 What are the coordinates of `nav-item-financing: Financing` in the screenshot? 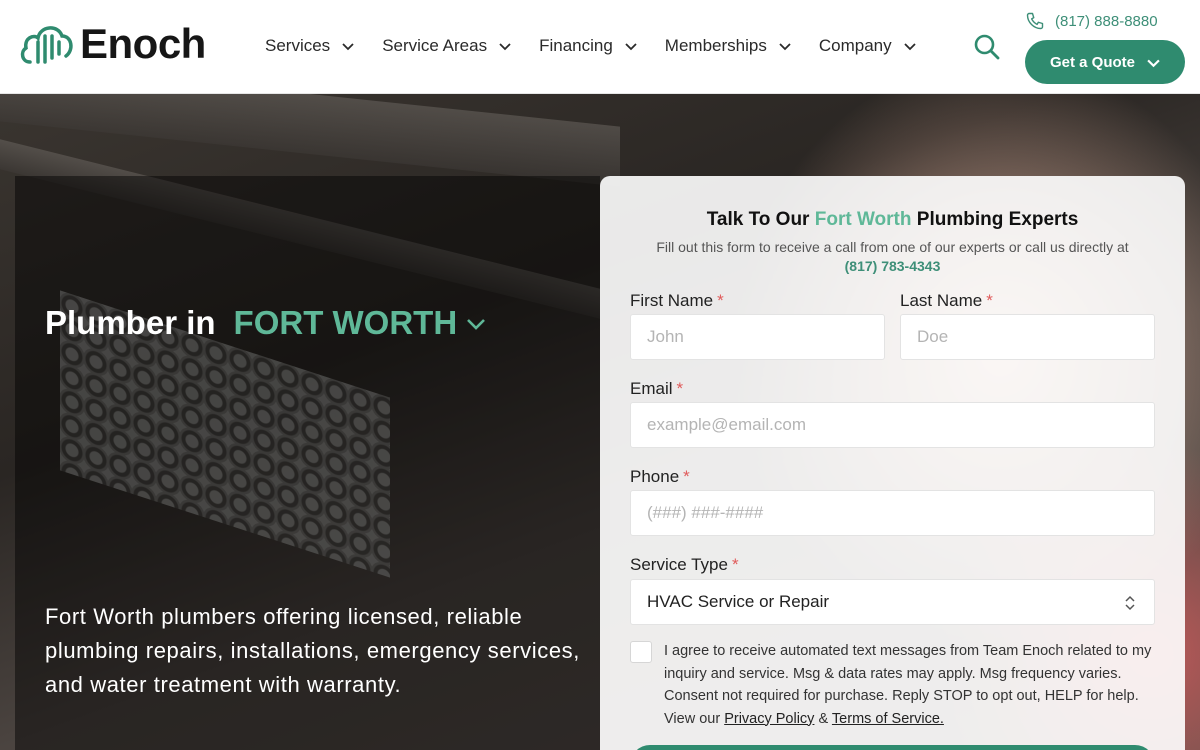 It's located at (588, 46).